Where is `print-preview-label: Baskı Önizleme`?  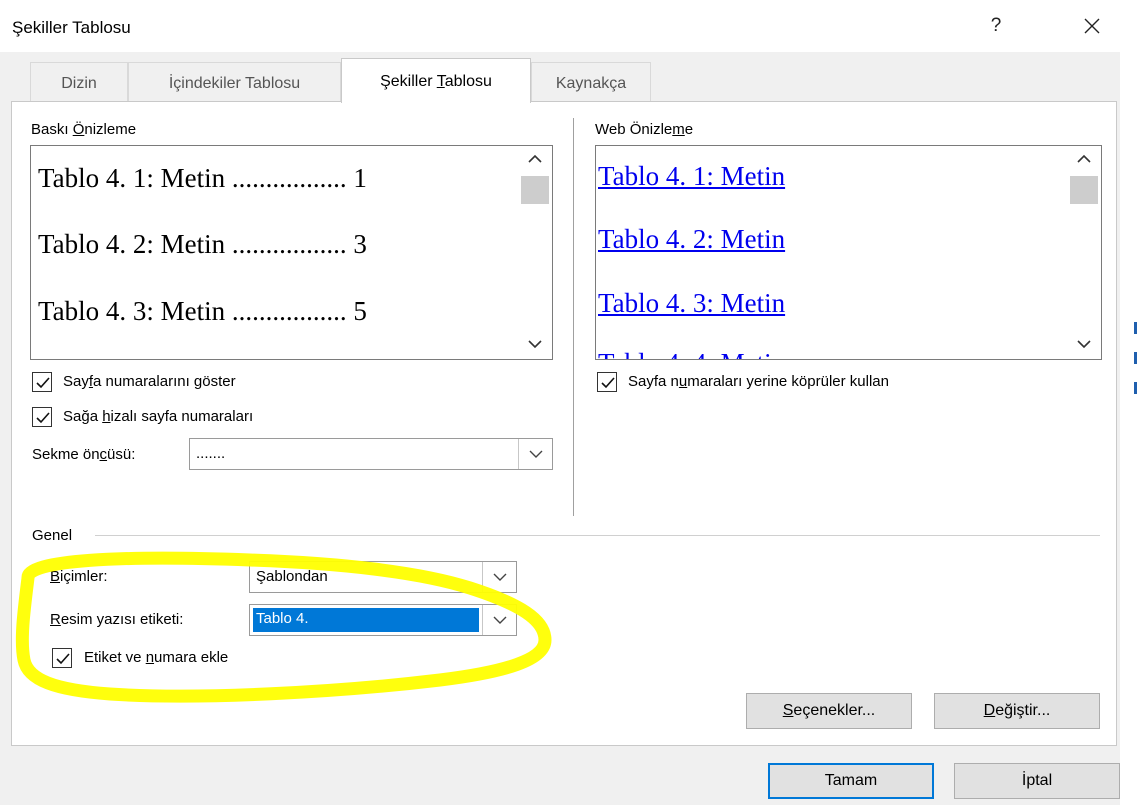
print-preview-label: Baskı Önizleme is located at coordinates (84, 129).